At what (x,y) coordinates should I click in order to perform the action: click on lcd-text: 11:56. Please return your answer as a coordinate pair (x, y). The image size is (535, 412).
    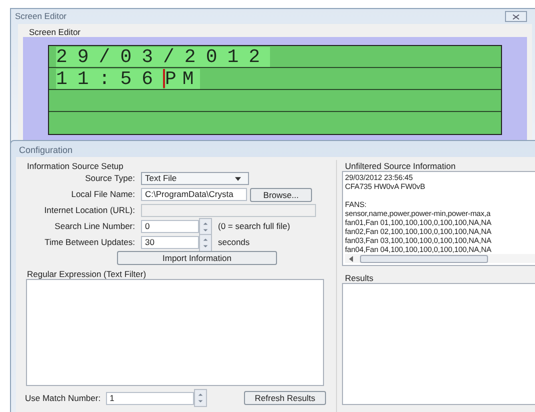
    Looking at the image, I should click on (110, 78).